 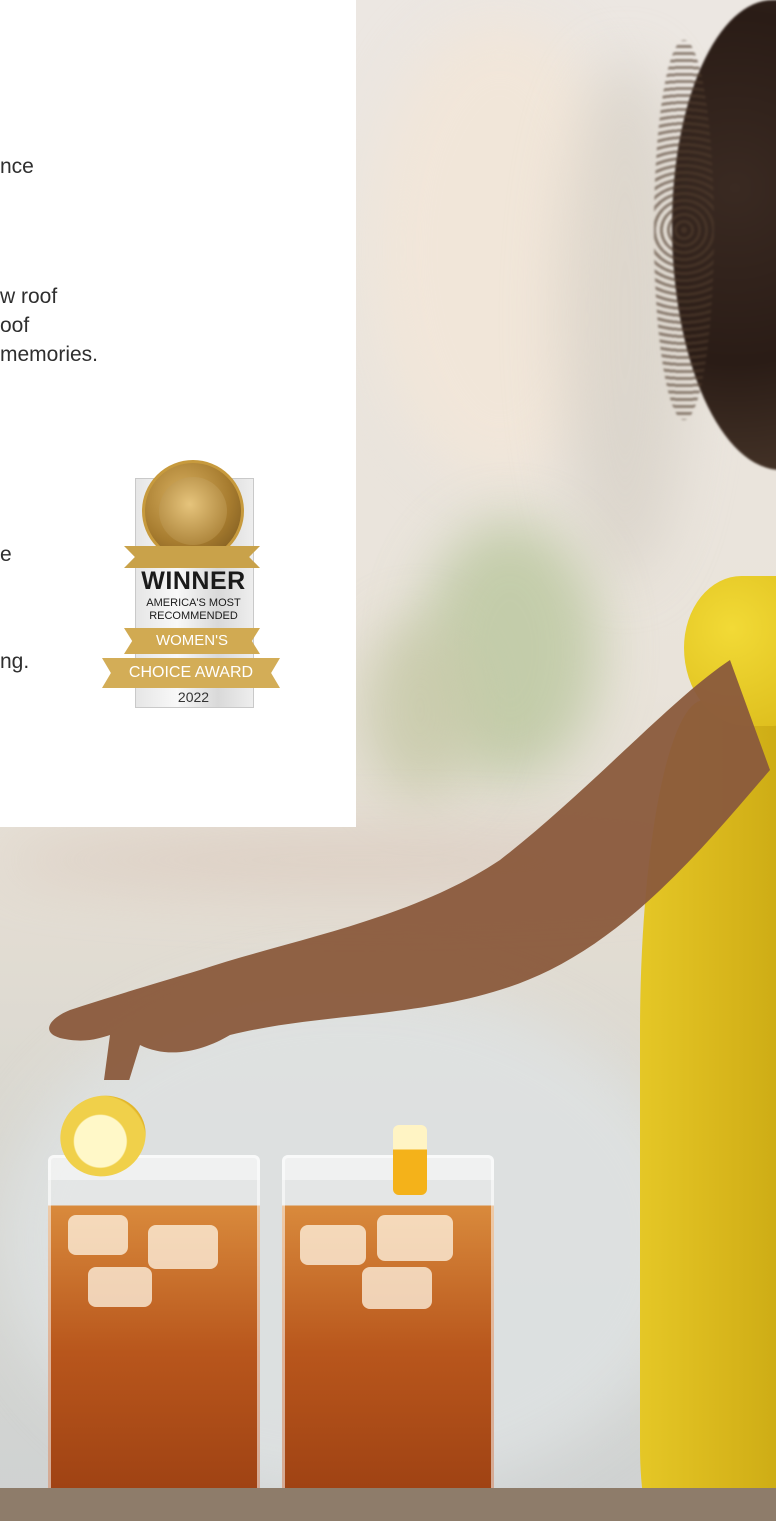 I want to click on story-text-line-2: oof, so click(x=15, y=325).